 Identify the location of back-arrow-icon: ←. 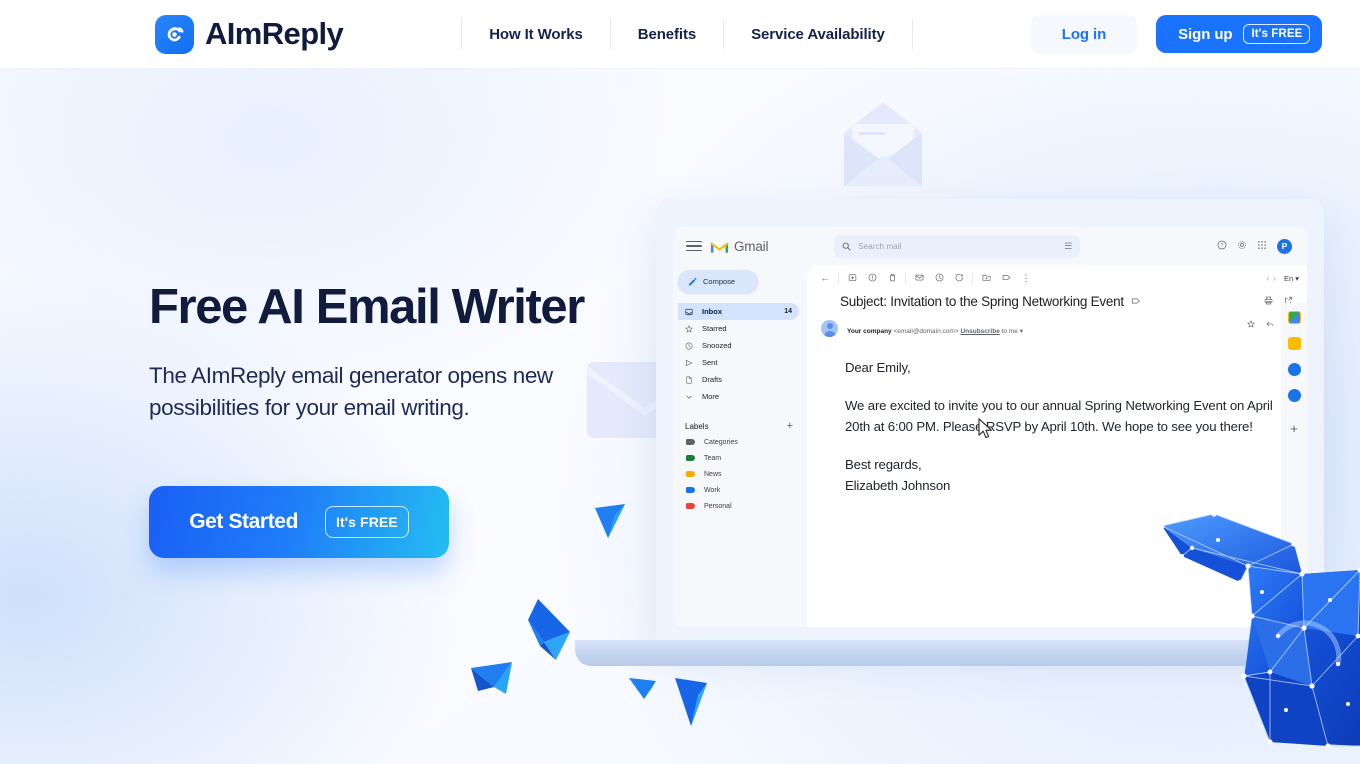
(825, 278).